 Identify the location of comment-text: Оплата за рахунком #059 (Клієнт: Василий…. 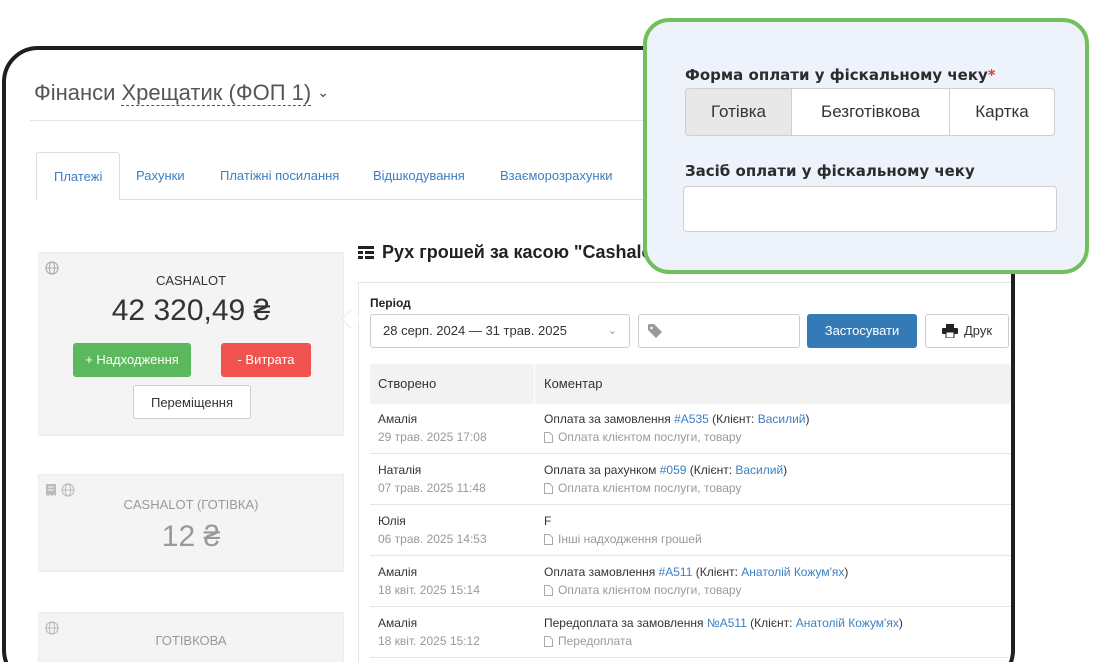
(666, 470).